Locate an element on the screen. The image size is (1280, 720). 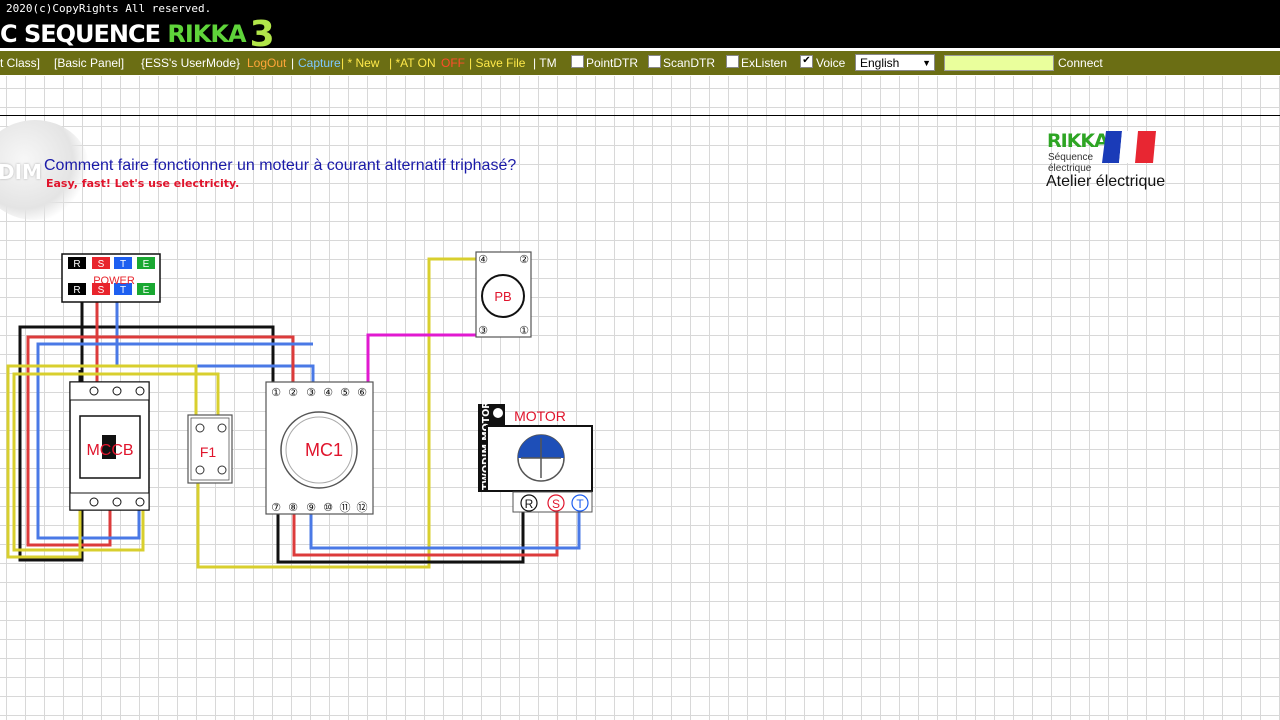
contactor-mc1: MC1 ① ② ③ ④ ⑤ ⑥ ⑦ ⑧ ⑨ ⑩ ⑪ ⑫ is located at coordinates (319, 448).